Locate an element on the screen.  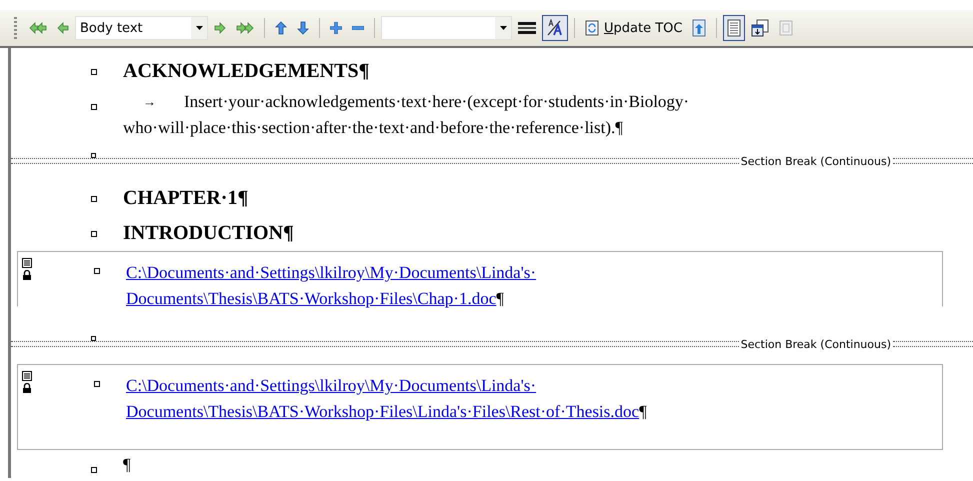
right-arrow-icon is located at coordinates (220, 28).